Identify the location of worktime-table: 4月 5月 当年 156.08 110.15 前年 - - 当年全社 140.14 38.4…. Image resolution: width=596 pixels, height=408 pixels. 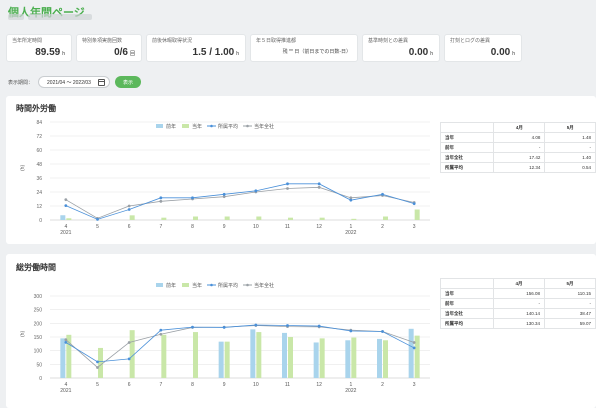
(517, 303).